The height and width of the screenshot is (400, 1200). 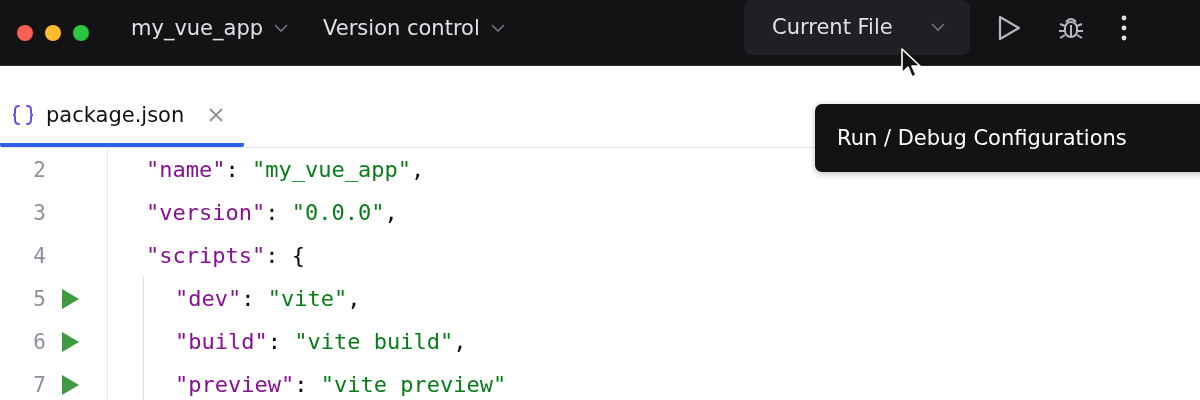 What do you see at coordinates (216, 115) in the screenshot?
I see `close-icon` at bounding box center [216, 115].